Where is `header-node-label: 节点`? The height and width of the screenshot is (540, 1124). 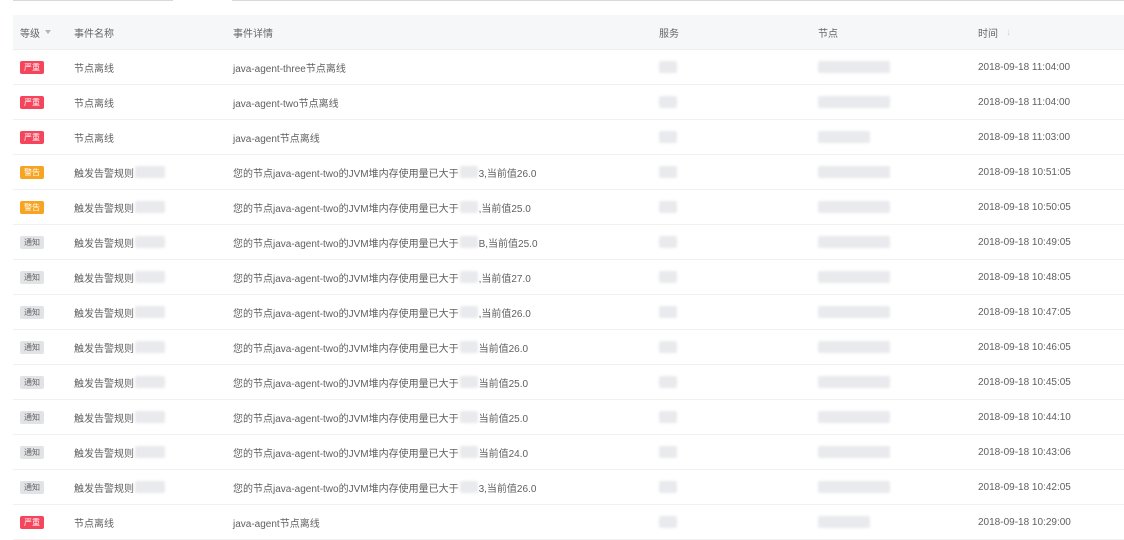
header-node-label: 节点 is located at coordinates (828, 34).